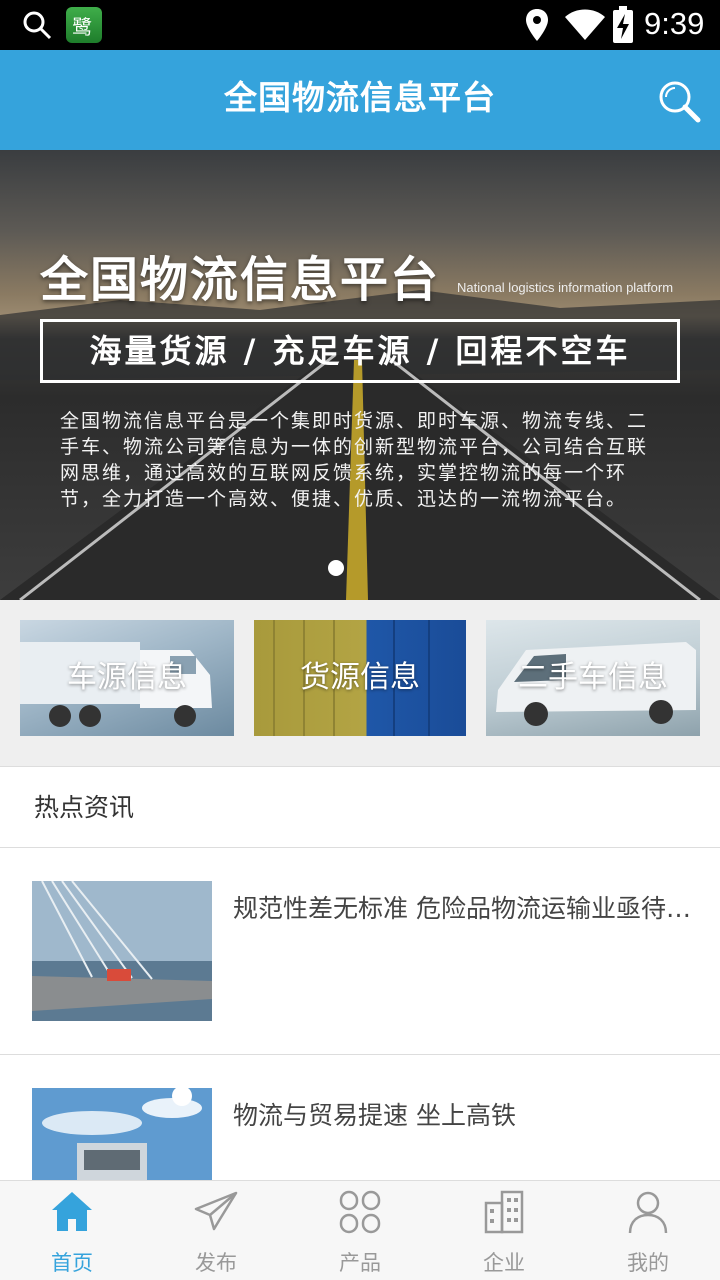 The image size is (720, 1280). I want to click on bridge-image, so click(122, 951).